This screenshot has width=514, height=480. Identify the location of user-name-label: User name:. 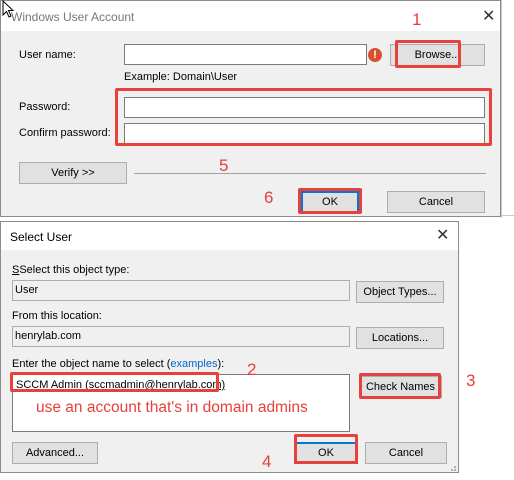
(47, 55).